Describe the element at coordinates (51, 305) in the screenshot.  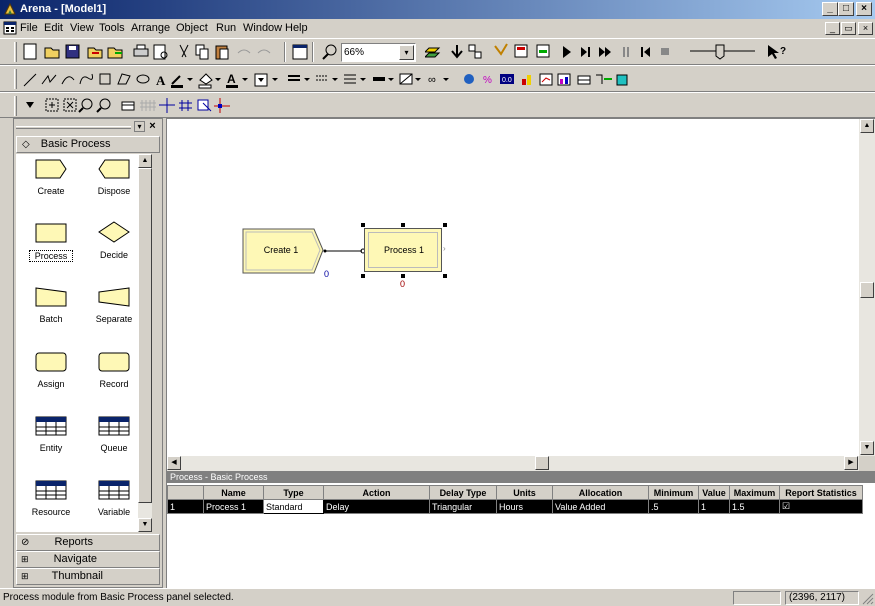
I see `module-batch: Batch` at that location.